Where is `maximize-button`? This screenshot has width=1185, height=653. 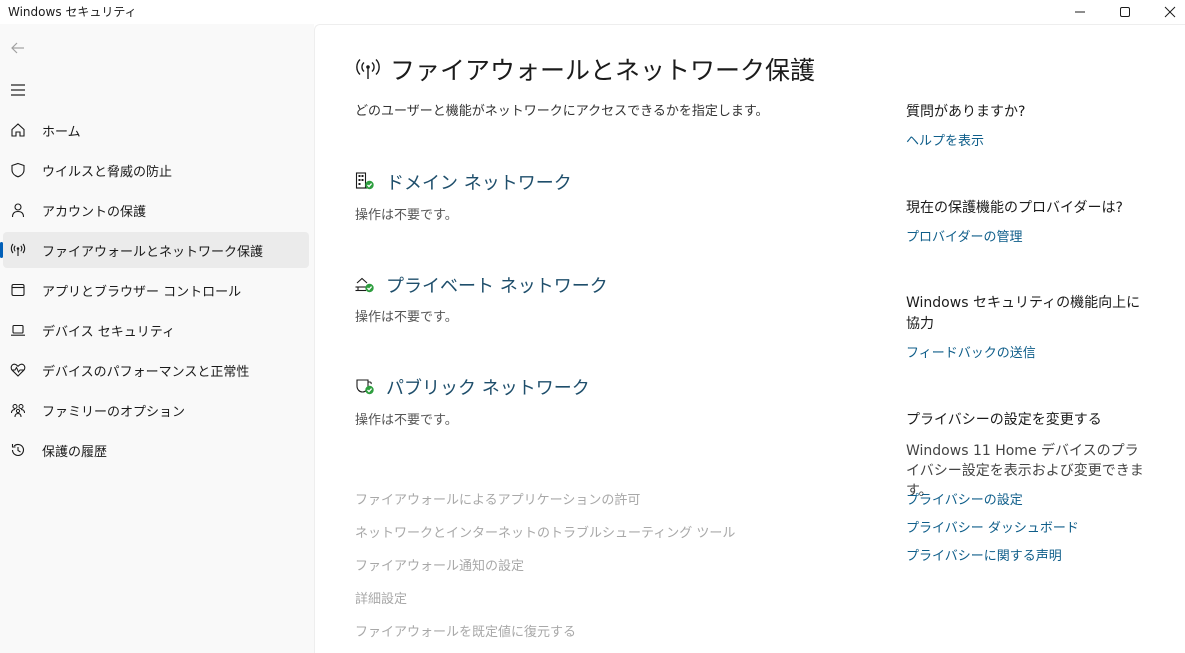
maximize-button is located at coordinates (1125, 12).